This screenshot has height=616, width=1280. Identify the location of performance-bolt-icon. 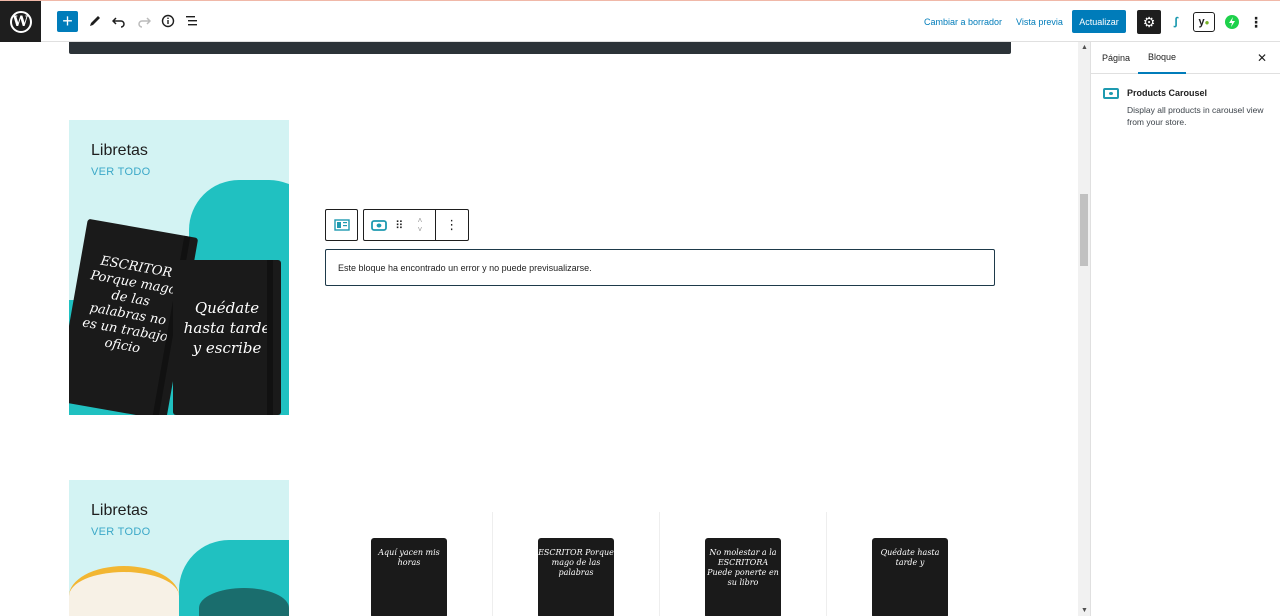
(1232, 22).